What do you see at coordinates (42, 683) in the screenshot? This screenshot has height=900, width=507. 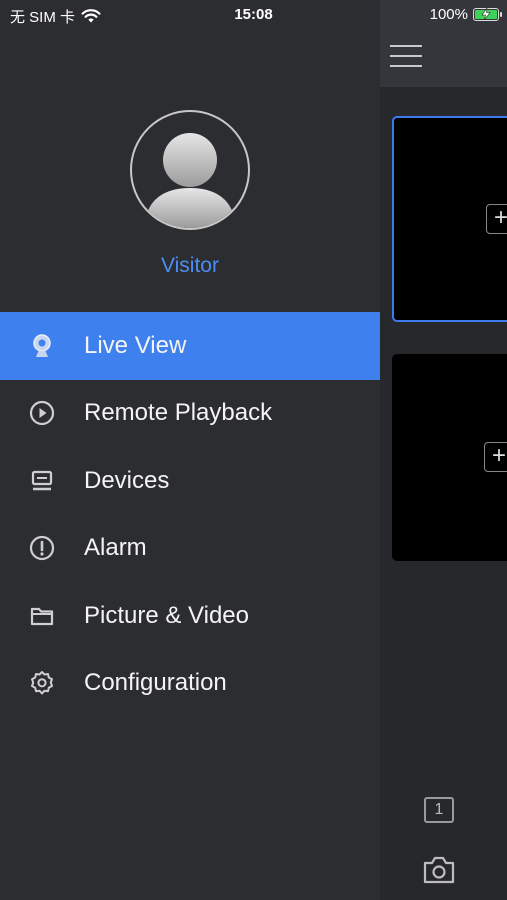 I see `gear-icon` at bounding box center [42, 683].